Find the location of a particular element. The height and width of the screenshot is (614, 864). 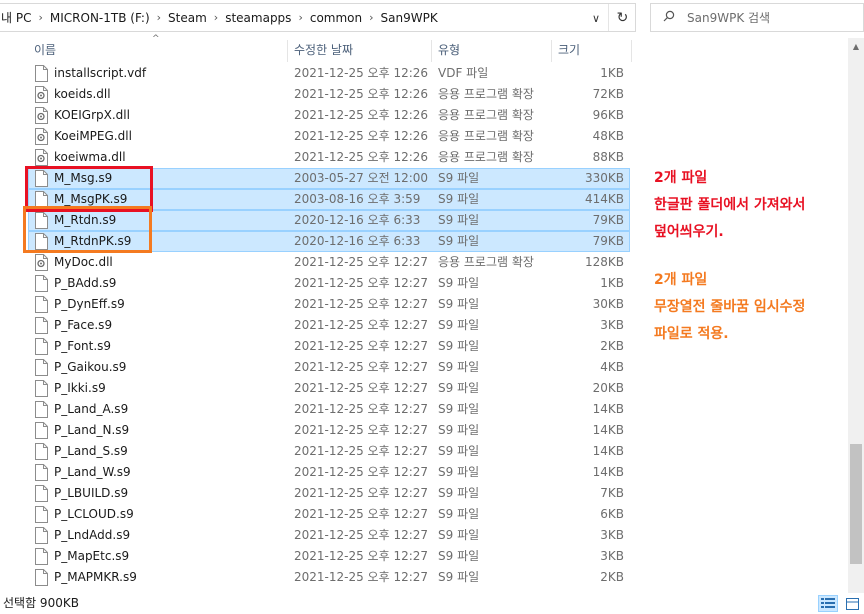

file-size: 330KB is located at coordinates (604, 178).